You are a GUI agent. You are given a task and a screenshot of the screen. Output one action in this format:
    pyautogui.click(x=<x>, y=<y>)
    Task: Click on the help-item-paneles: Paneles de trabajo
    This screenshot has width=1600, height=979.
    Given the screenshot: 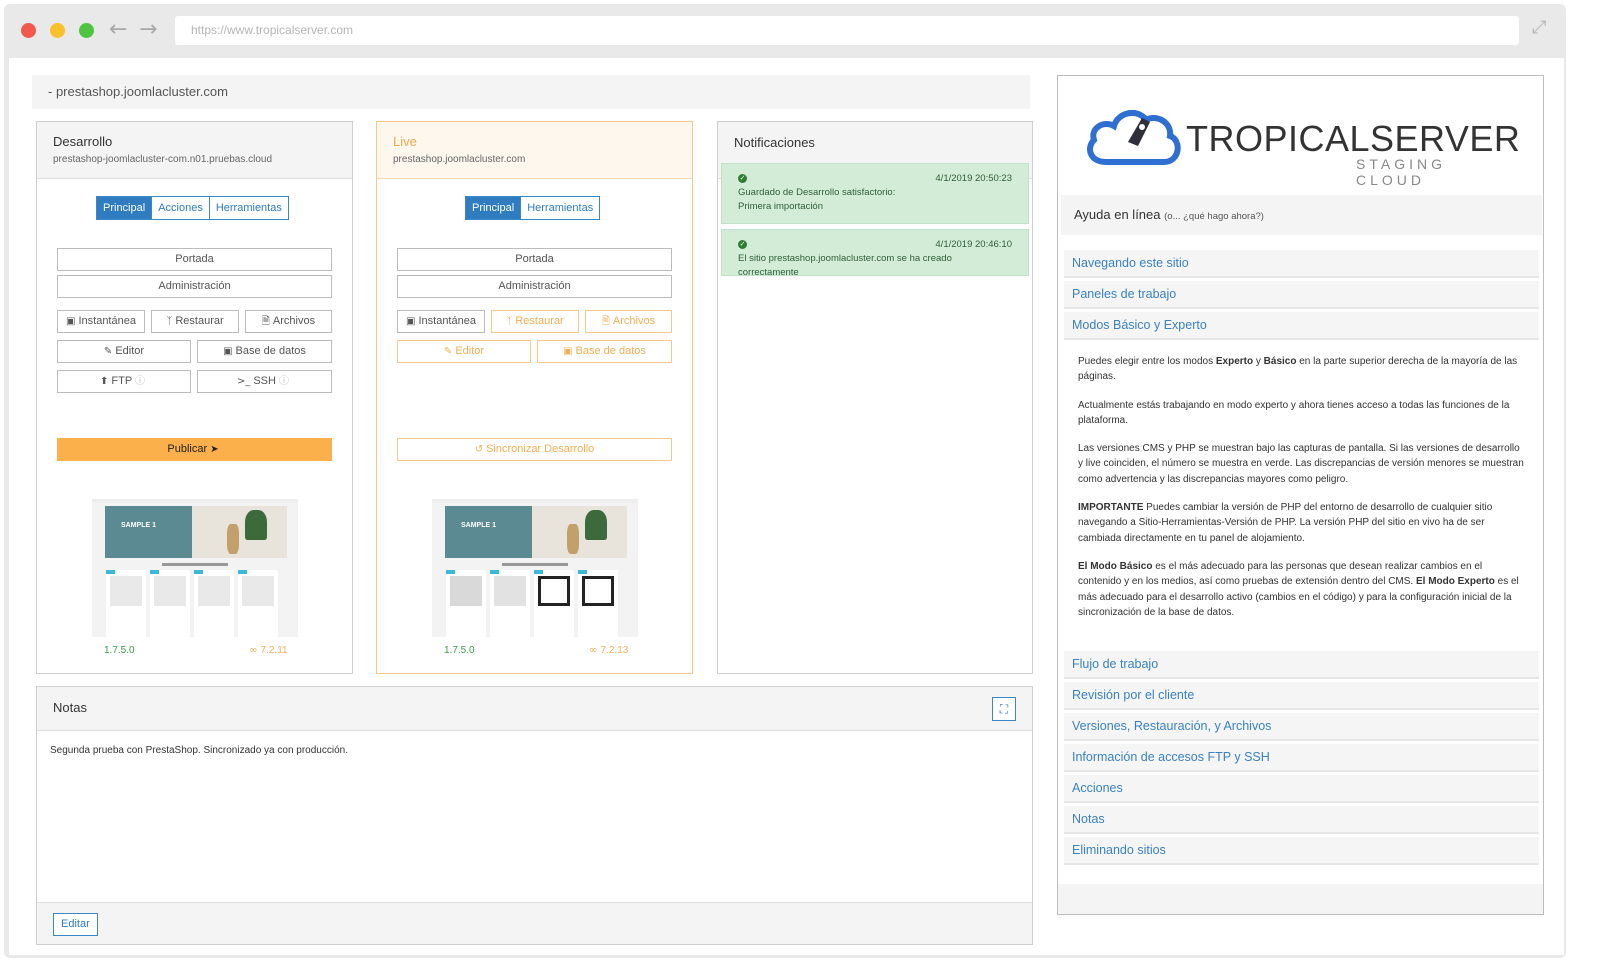 What is the action you would take?
    pyautogui.click(x=1301, y=295)
    